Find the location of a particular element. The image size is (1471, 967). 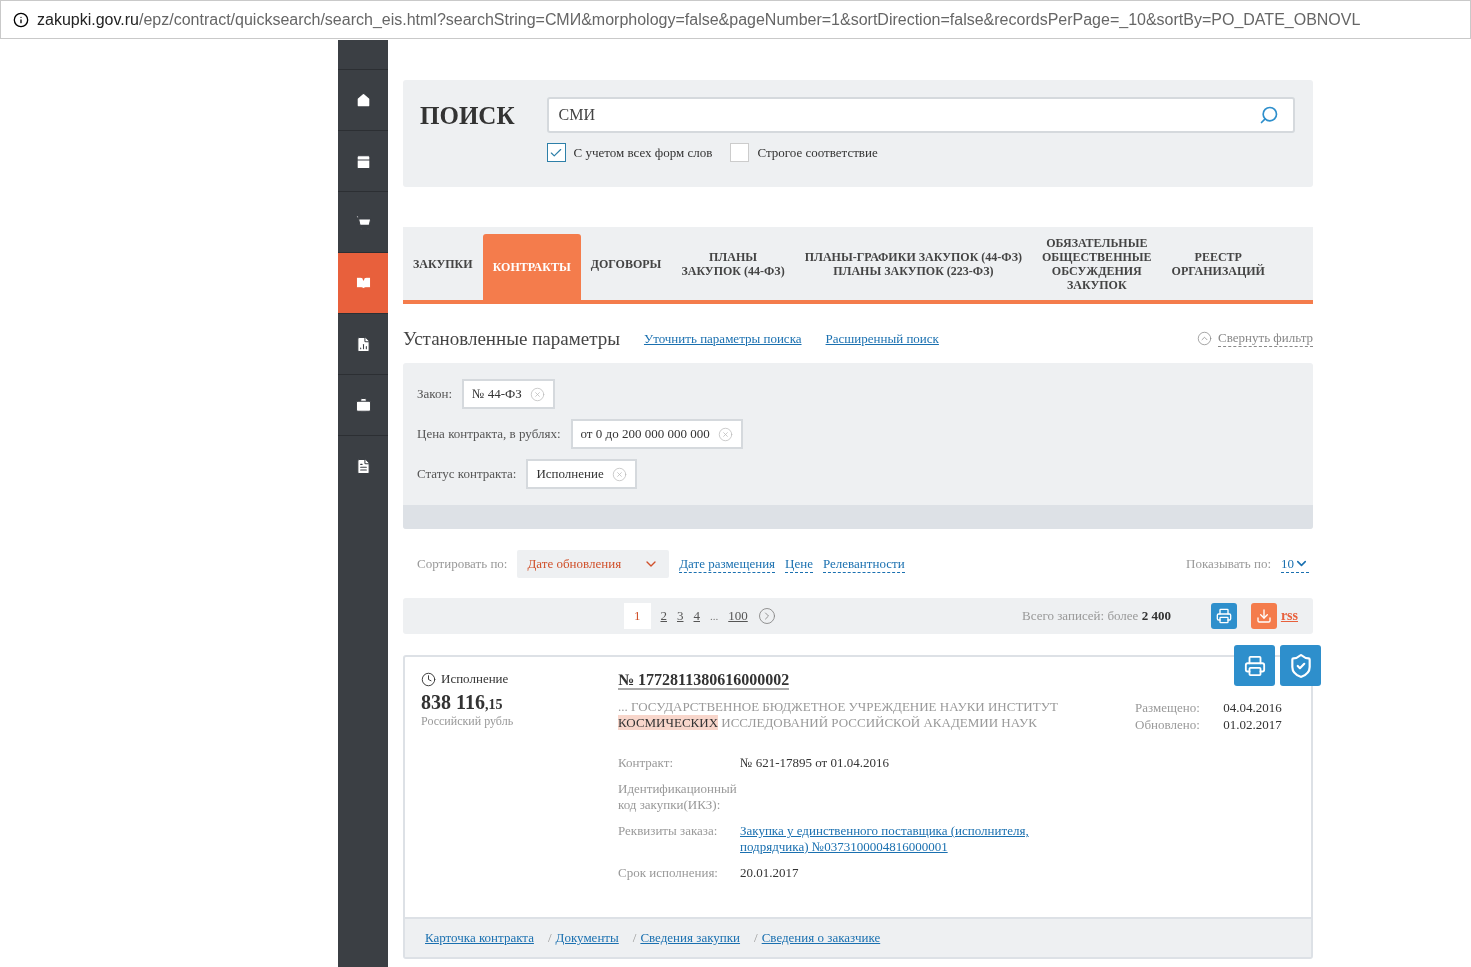

filter-link: Расширенный поиск is located at coordinates (882, 338).